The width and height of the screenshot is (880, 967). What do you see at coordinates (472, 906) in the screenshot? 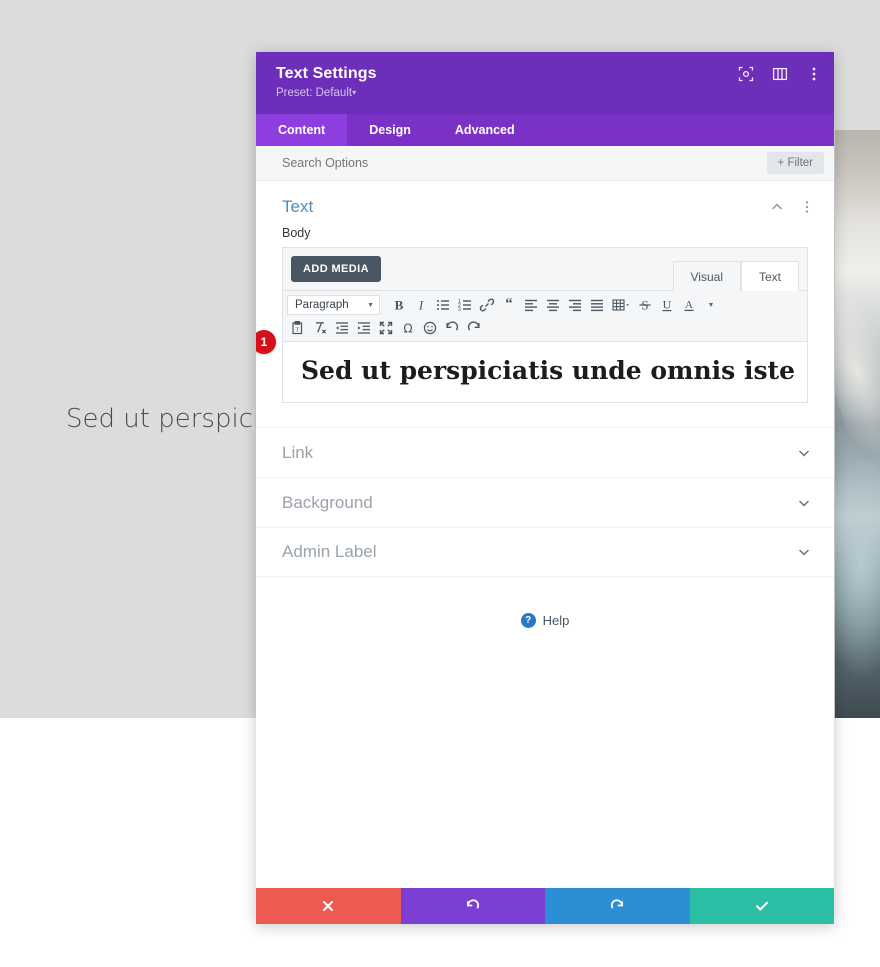
I see `undo-button` at bounding box center [472, 906].